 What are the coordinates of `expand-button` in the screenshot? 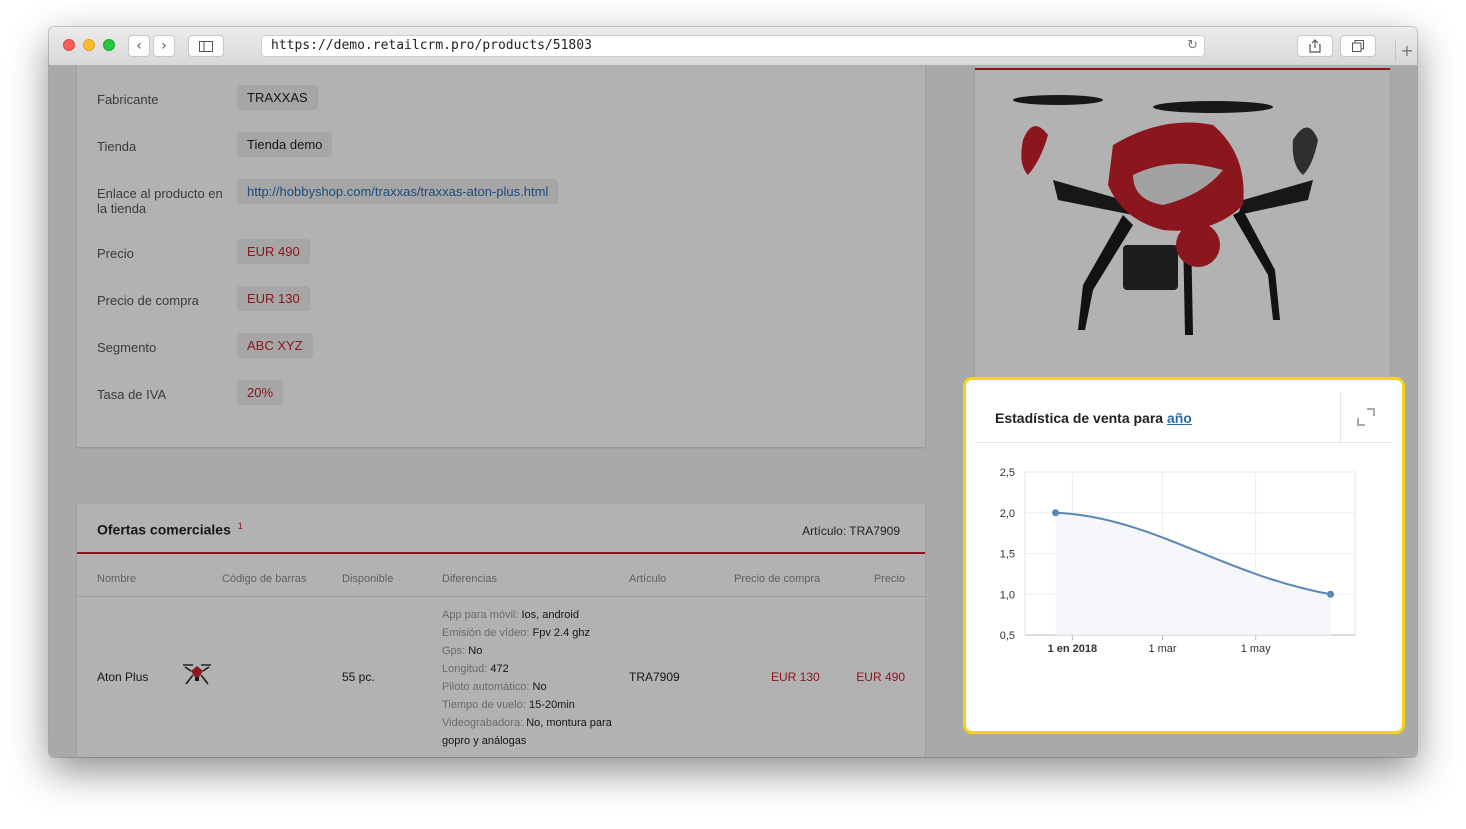 It's located at (1366, 417).